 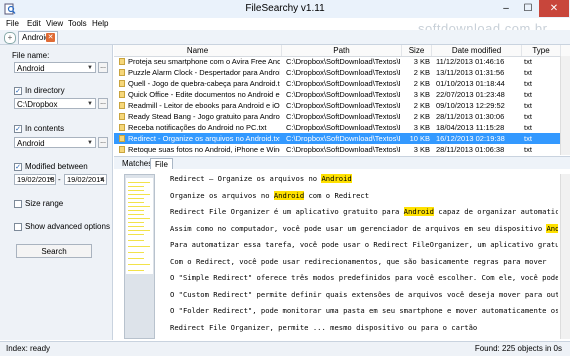 What do you see at coordinates (417, 50) in the screenshot?
I see `column-size: Size` at bounding box center [417, 50].